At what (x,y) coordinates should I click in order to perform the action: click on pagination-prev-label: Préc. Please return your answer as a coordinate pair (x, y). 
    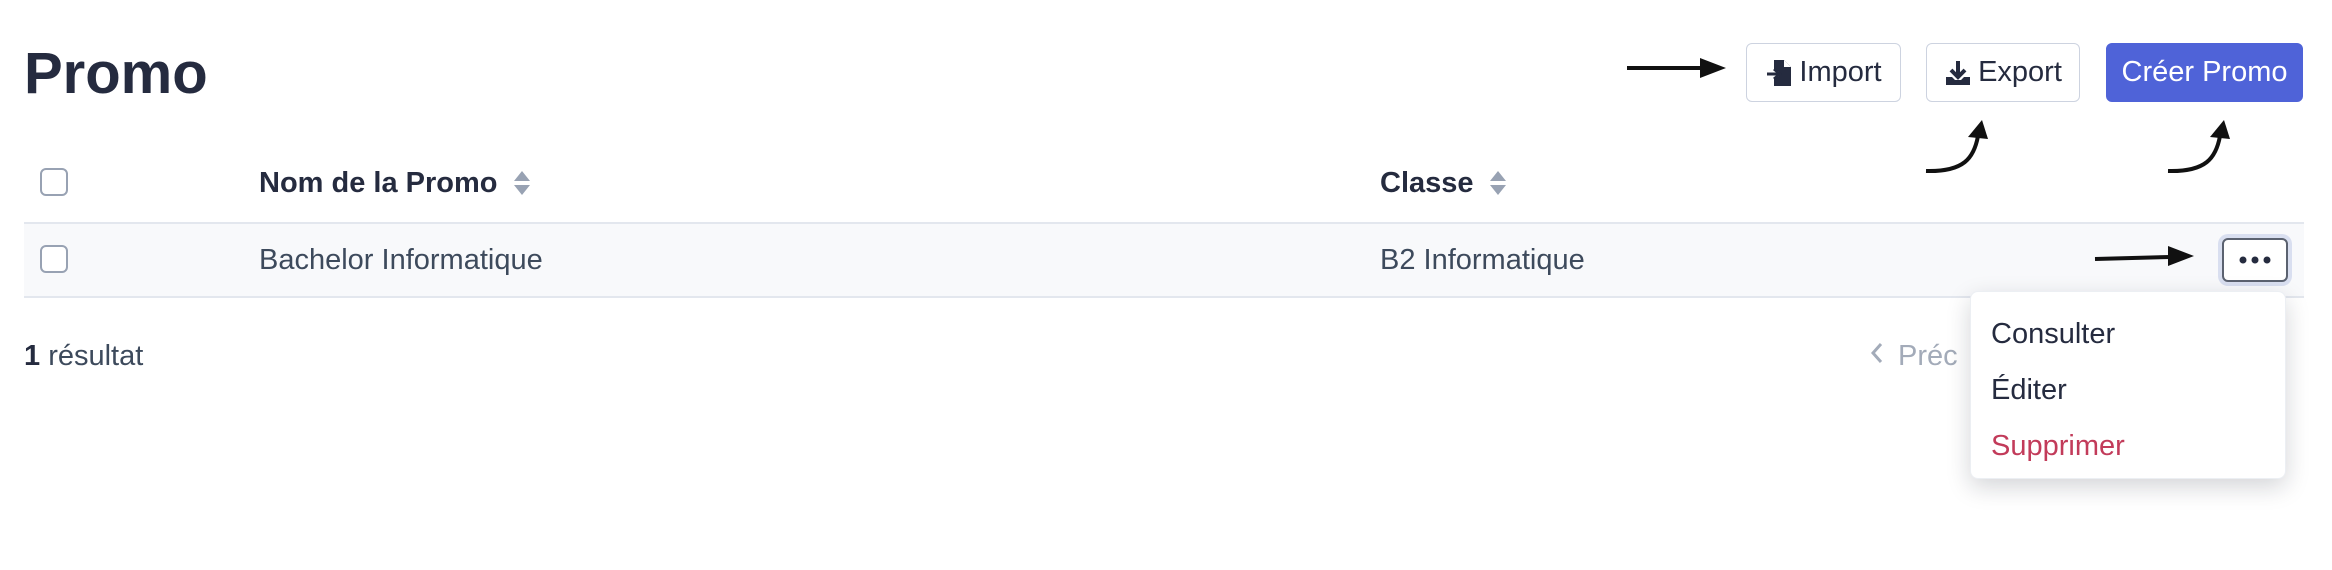
    Looking at the image, I should click on (1928, 356).